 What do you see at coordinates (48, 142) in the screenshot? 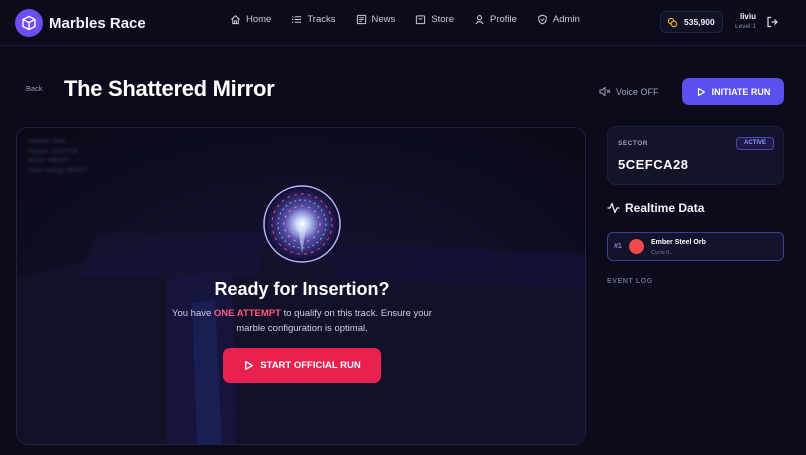
I see `stat-line: Position: WAIT` at bounding box center [48, 142].